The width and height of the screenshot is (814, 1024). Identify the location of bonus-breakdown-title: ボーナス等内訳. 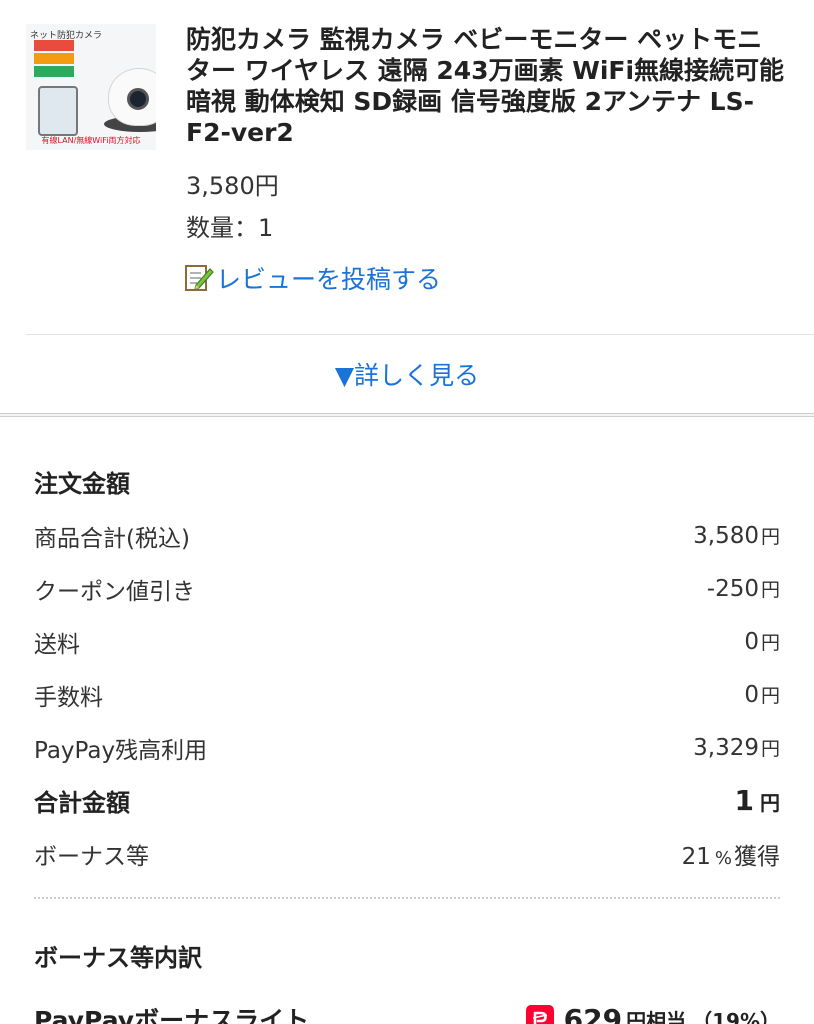
(118, 957).